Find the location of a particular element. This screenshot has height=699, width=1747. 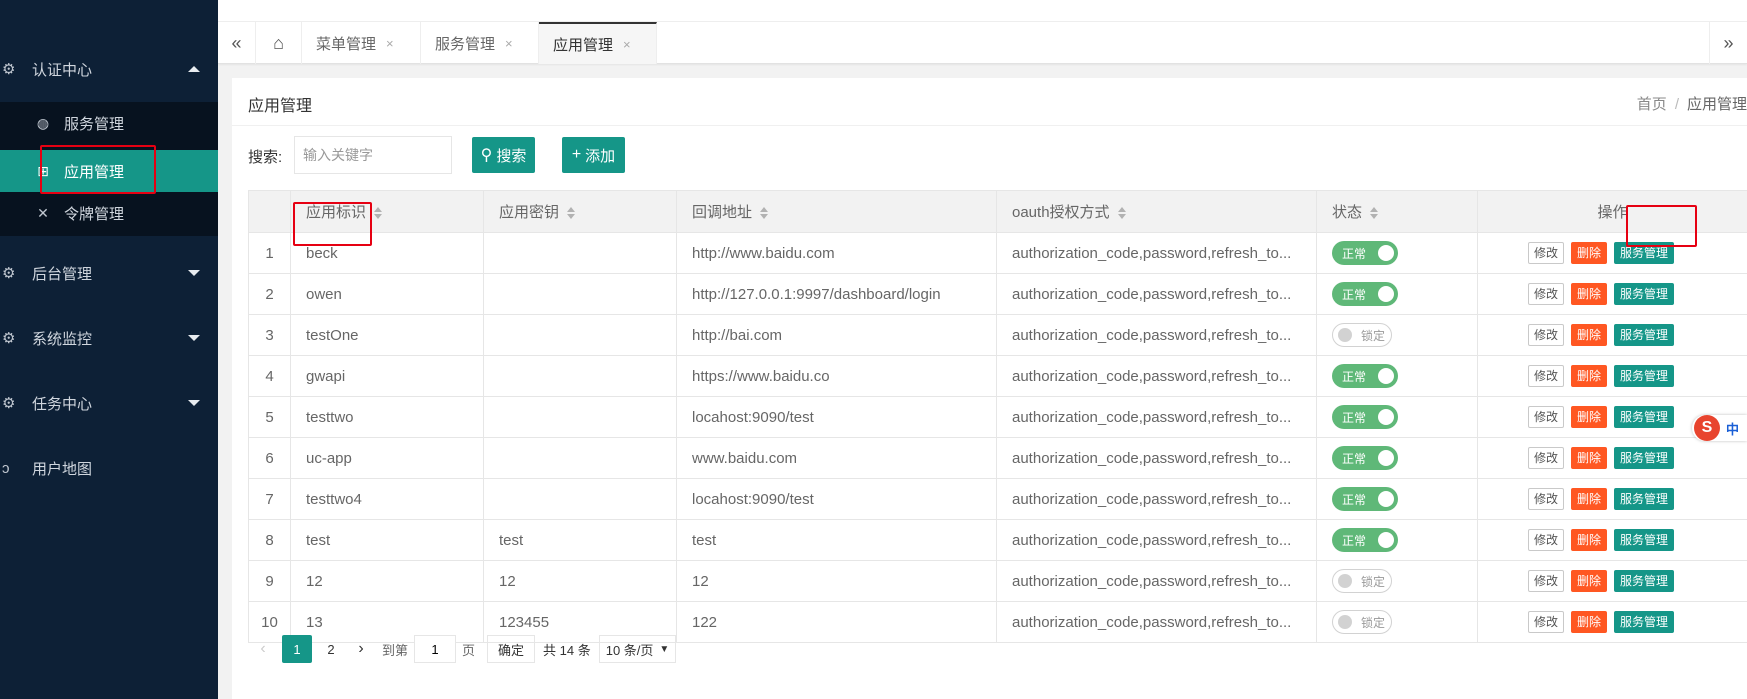

add-button: + 添加 is located at coordinates (593, 155).